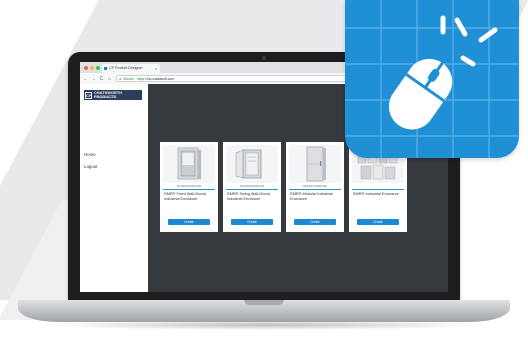 The height and width of the screenshot is (343, 528). I want to click on forward-button: →, so click(93, 79).